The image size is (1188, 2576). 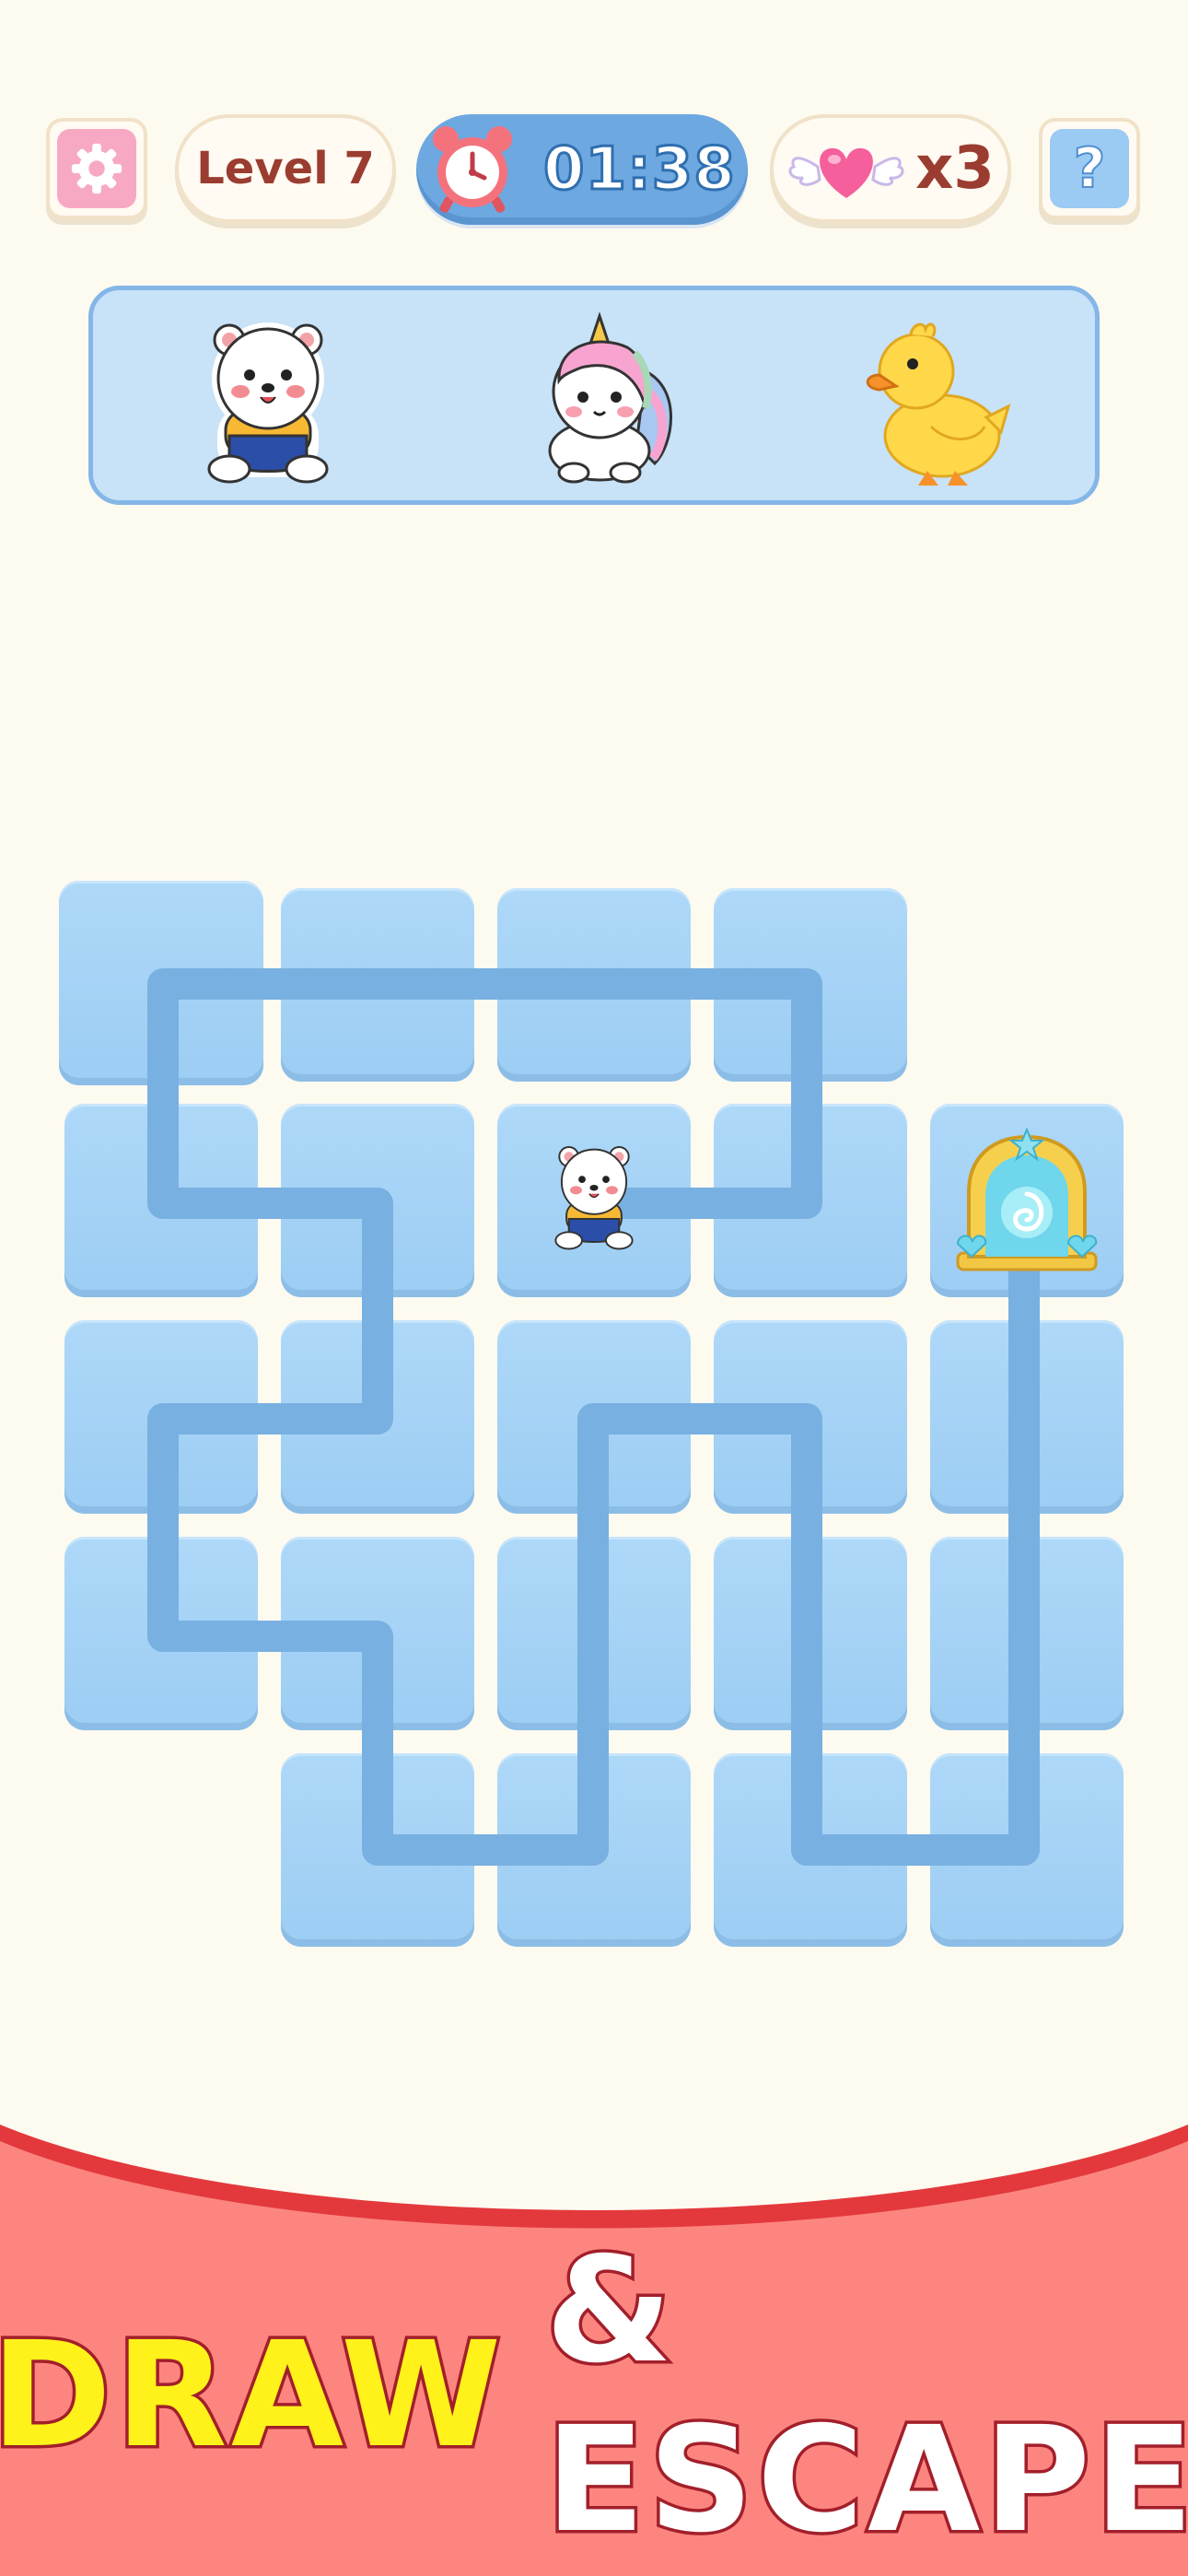 I want to click on player-bear-icon, so click(x=594, y=1195).